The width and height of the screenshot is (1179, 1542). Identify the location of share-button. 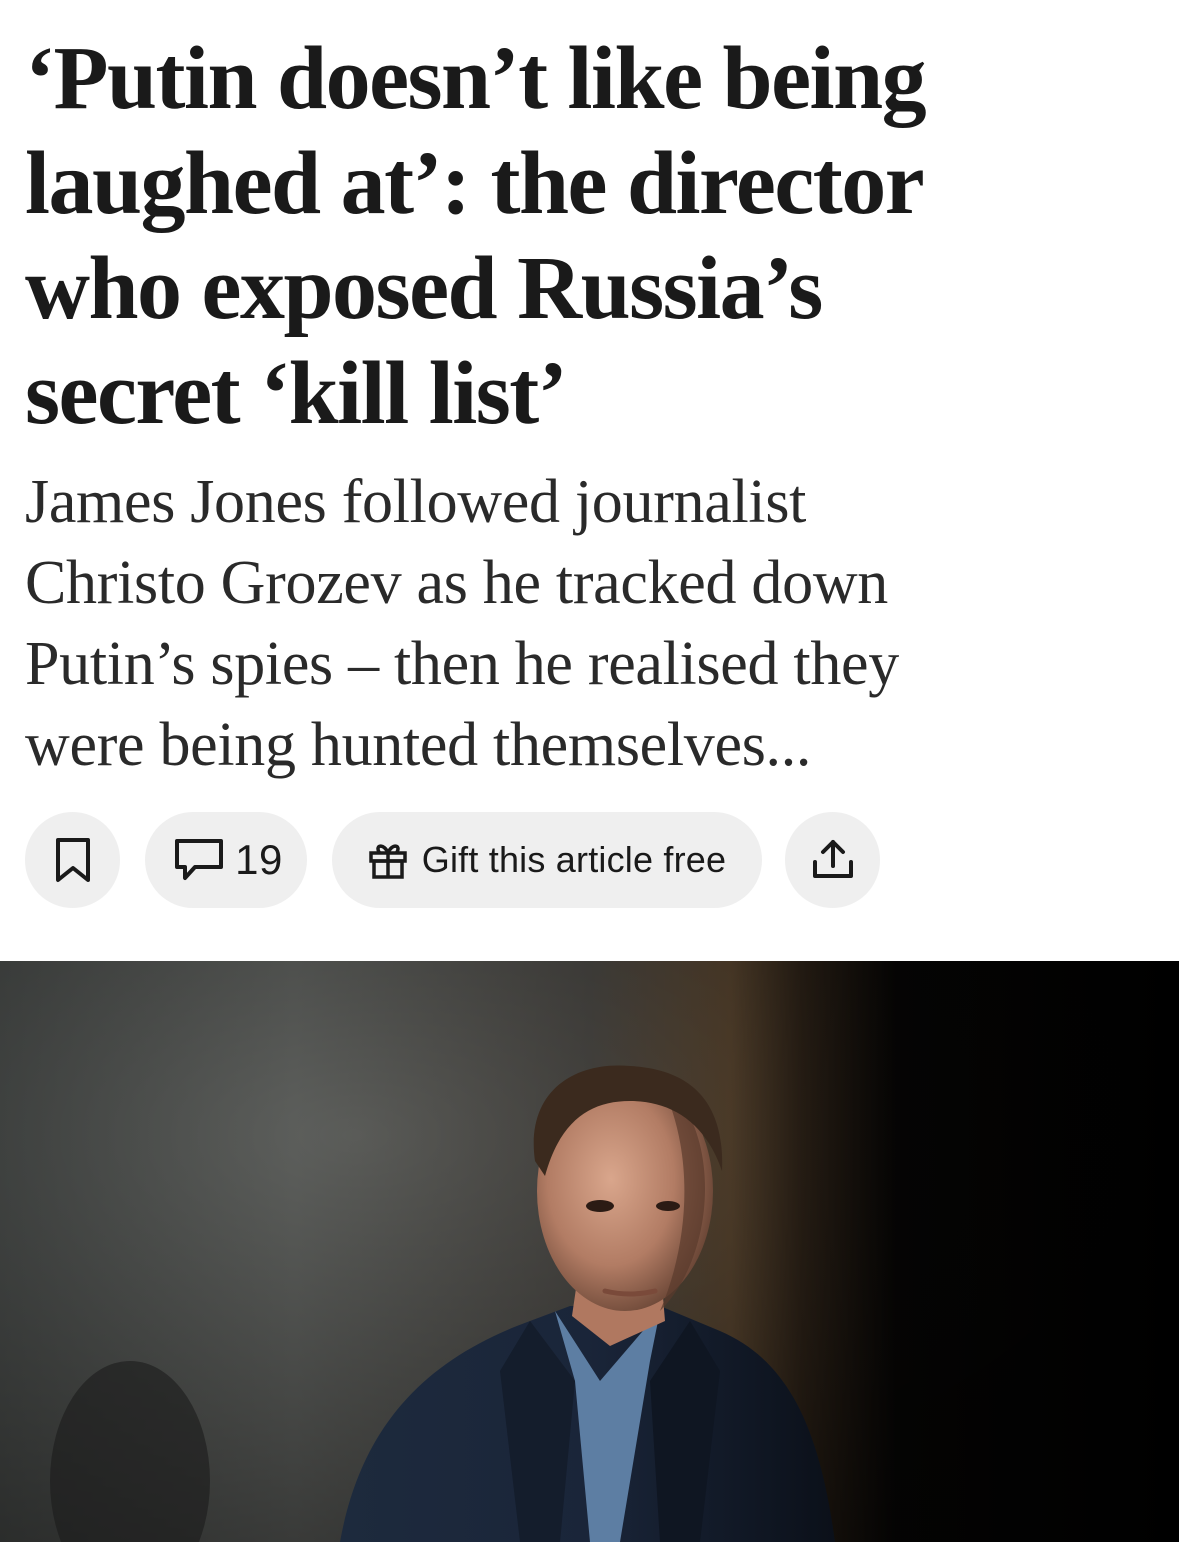
(832, 860).